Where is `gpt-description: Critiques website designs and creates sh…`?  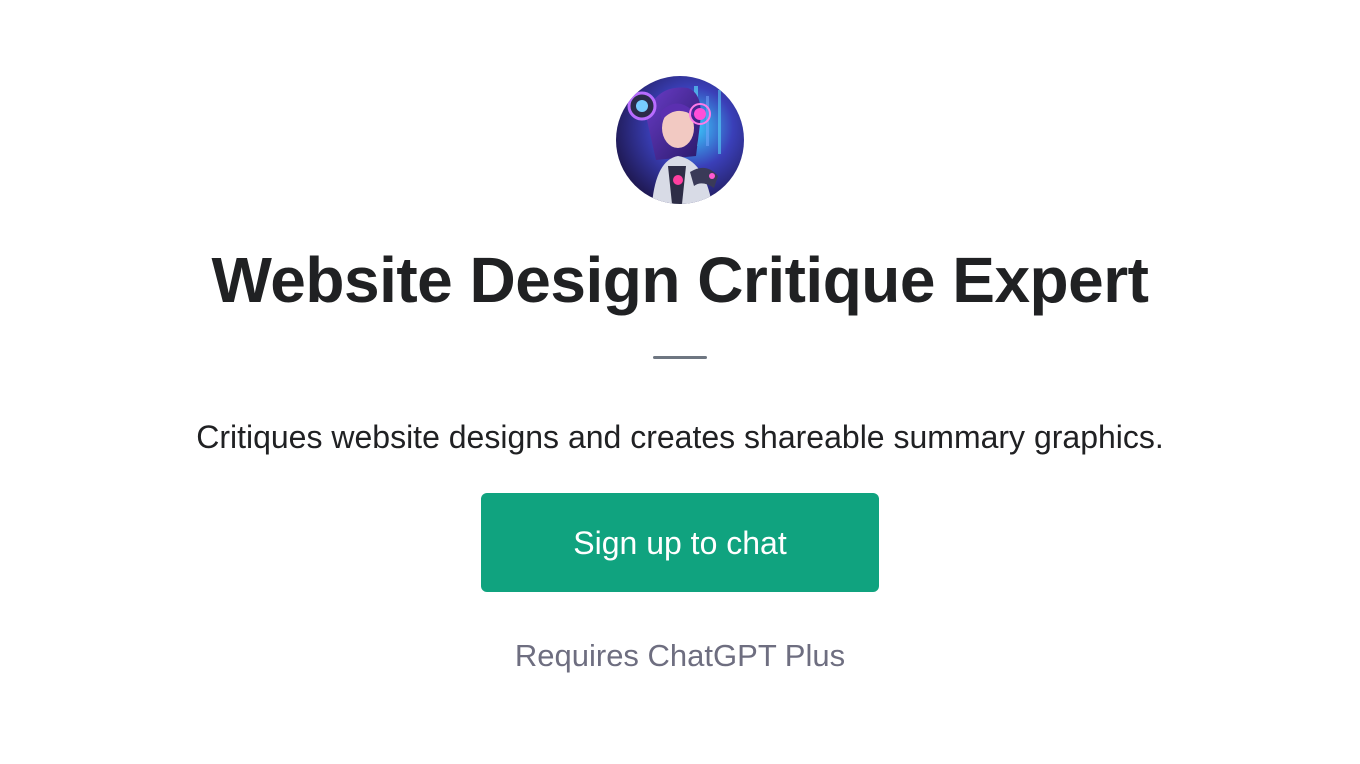 gpt-description: Critiques website designs and creates sh… is located at coordinates (680, 437).